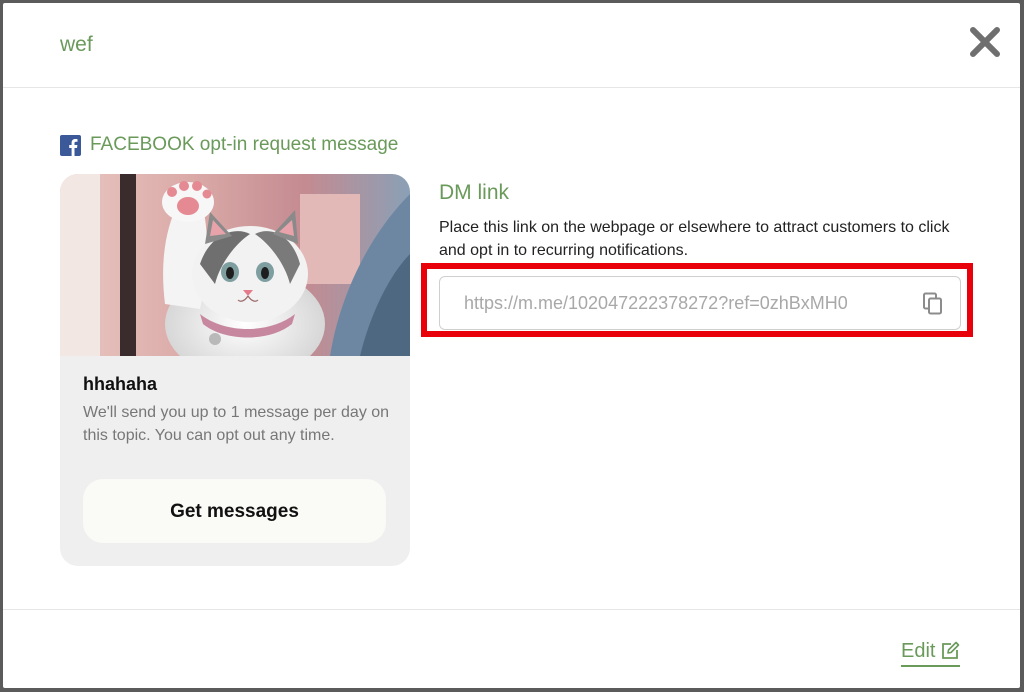 The width and height of the screenshot is (1024, 692). I want to click on modal-title: wef, so click(76, 44).